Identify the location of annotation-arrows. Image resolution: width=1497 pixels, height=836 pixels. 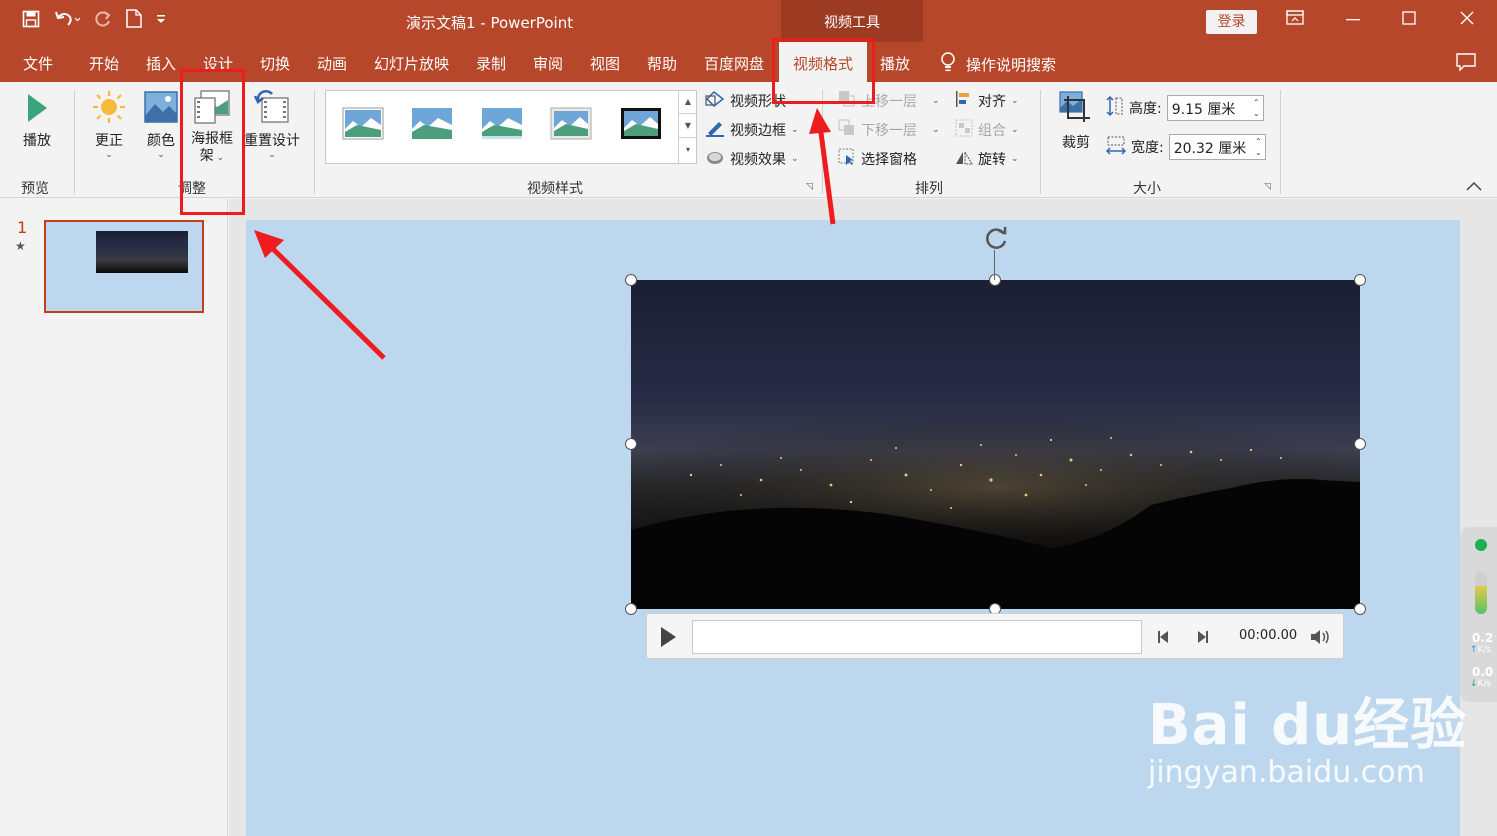
(545, 234).